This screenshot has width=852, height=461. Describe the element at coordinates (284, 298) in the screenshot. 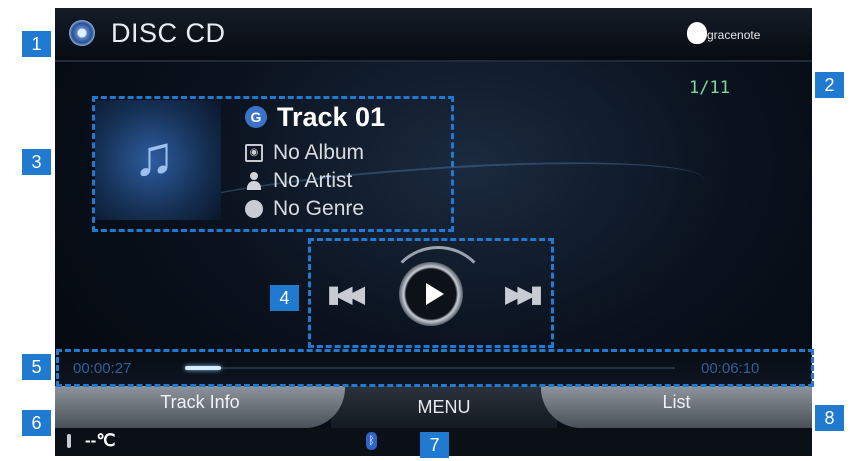

I see `callout-4: 4` at that location.